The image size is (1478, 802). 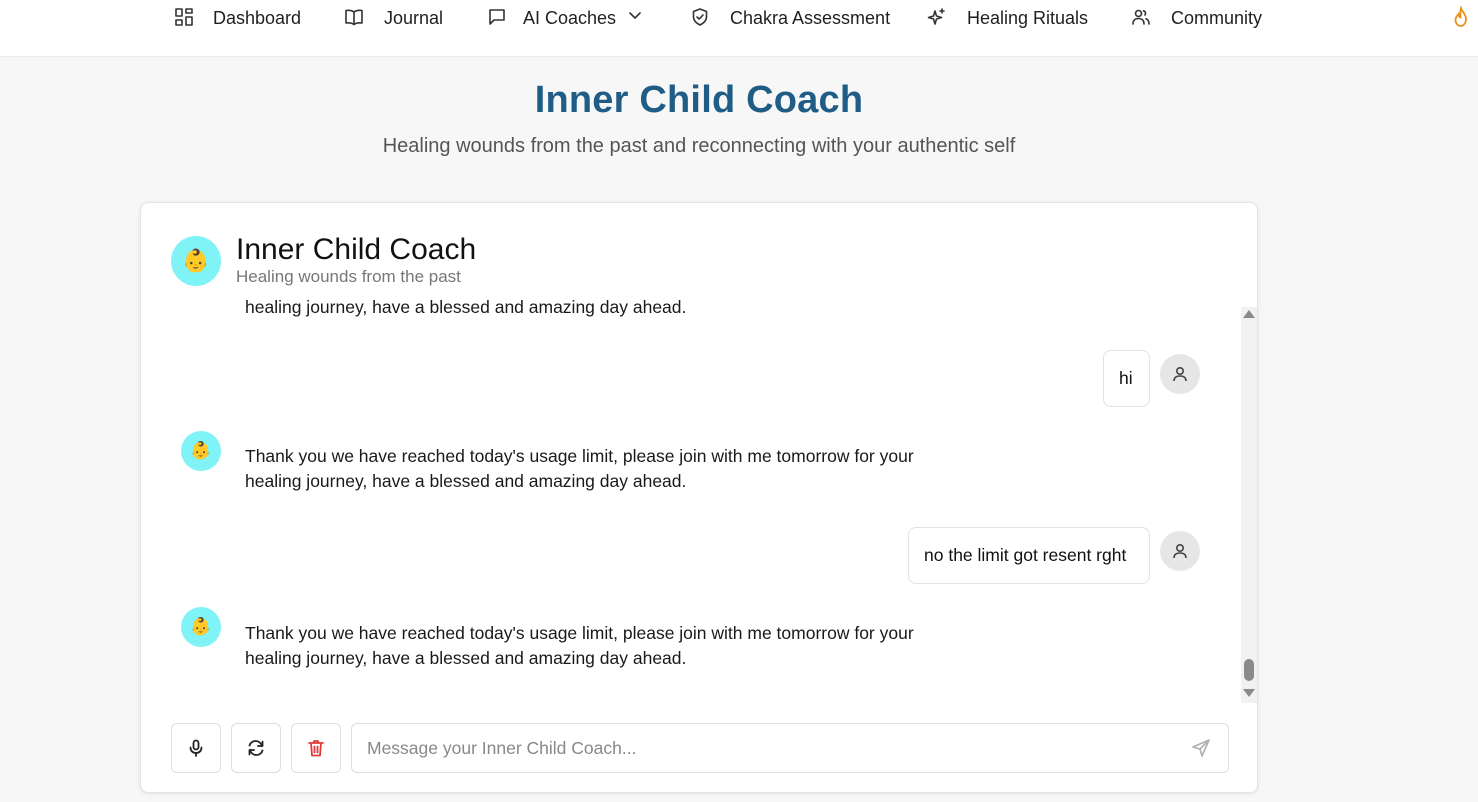 I want to click on nav-item-chakra-assessment: Chakra Assessment, so click(x=790, y=18).